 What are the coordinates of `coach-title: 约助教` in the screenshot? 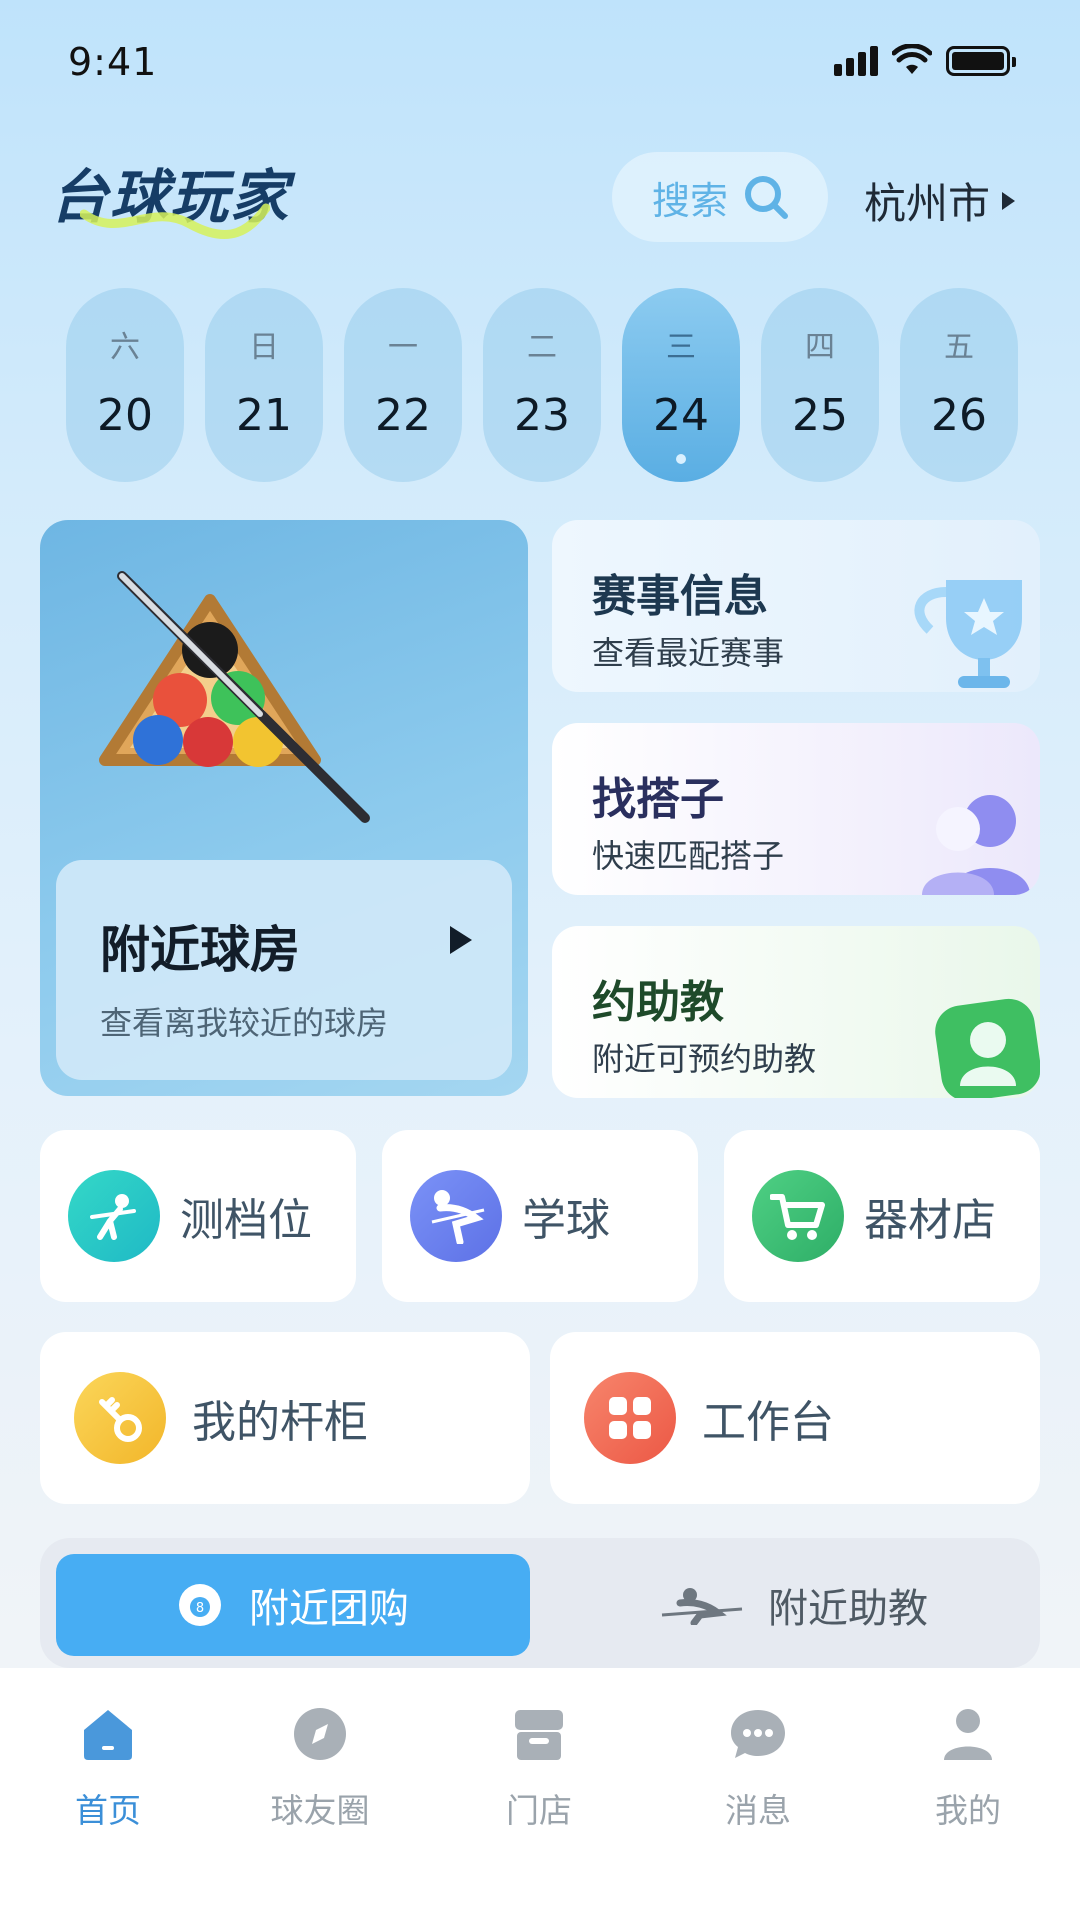 It's located at (658, 1002).